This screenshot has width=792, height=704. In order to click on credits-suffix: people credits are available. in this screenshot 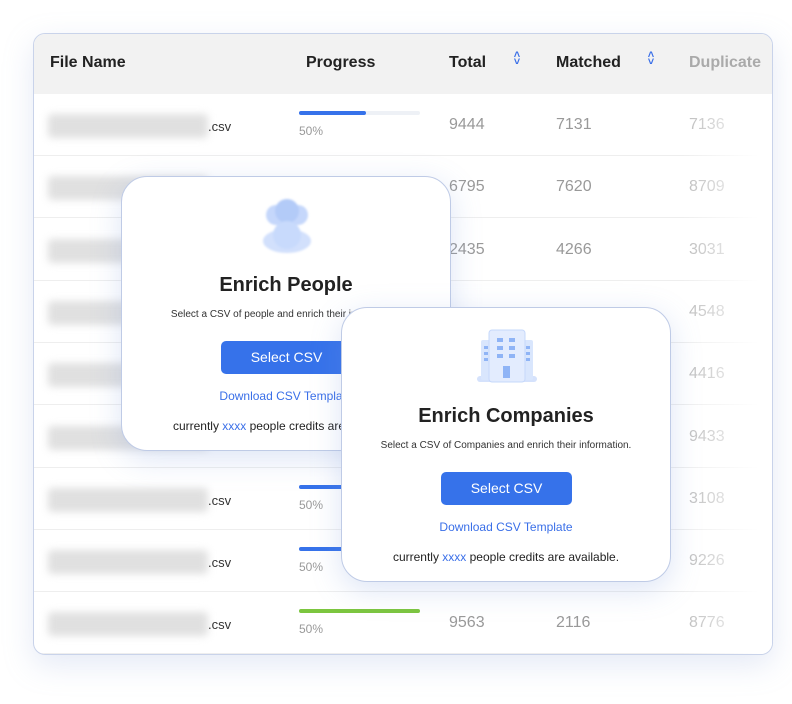, I will do `click(543, 557)`.